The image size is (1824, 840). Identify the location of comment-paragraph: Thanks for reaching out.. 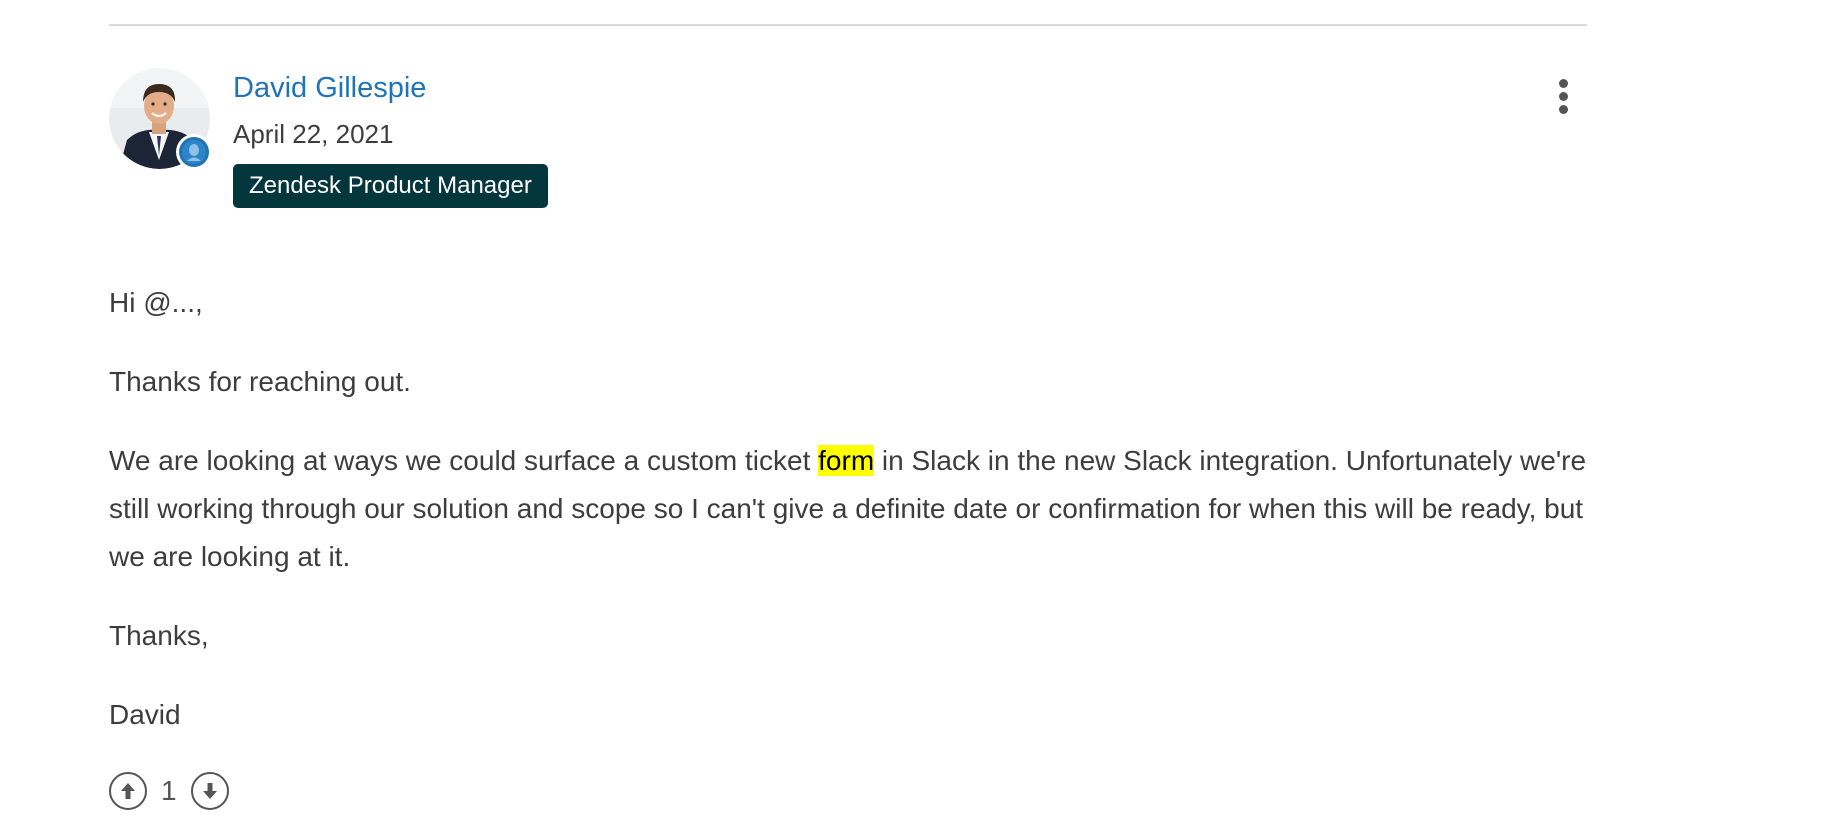
(260, 381).